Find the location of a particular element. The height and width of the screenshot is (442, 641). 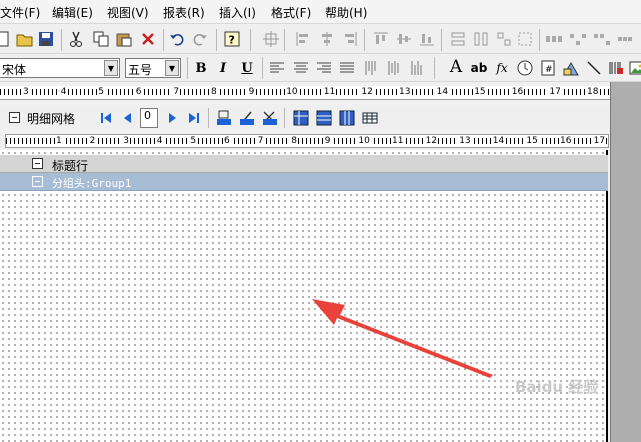

align-top-icon is located at coordinates (381, 39).